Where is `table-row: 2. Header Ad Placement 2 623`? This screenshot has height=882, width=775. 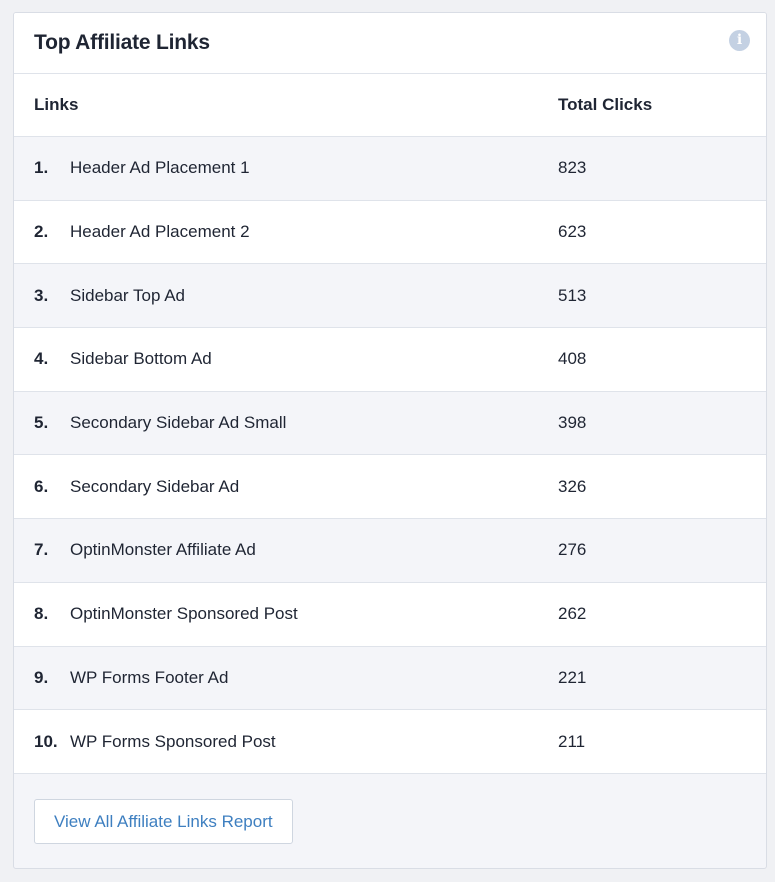 table-row: 2. Header Ad Placement 2 623 is located at coordinates (390, 232).